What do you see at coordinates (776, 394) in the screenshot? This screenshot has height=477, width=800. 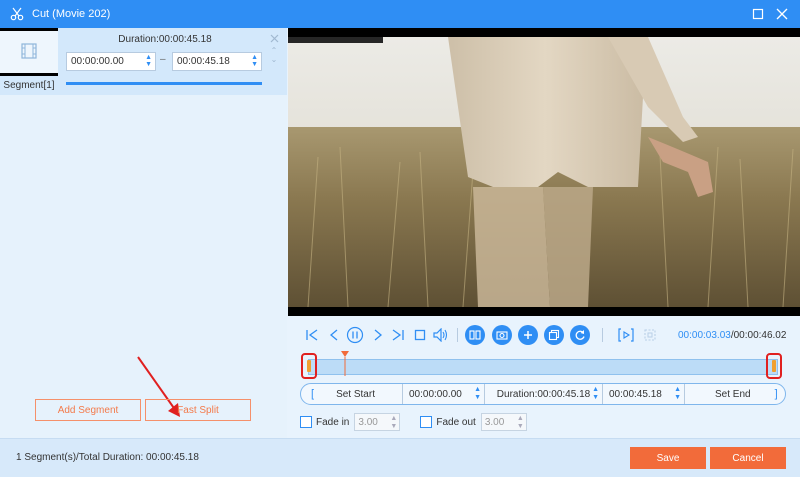 I see `bracket-right-icon: ]` at bounding box center [776, 394].